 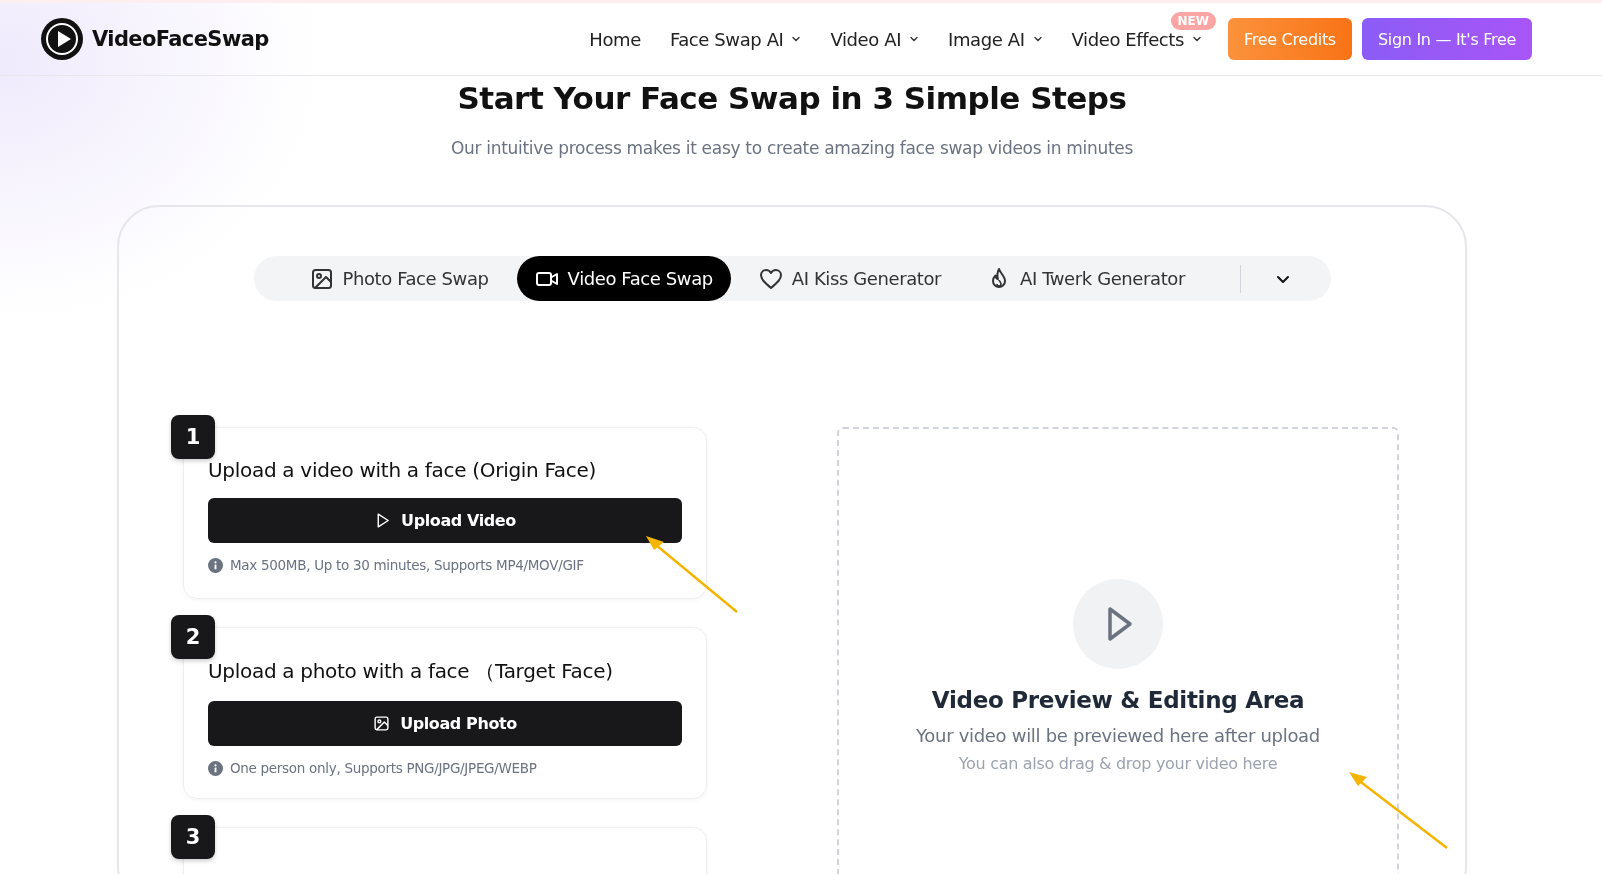 I want to click on upload-note: One person only, Supports PNG/JPG/JPEG/WEBP, so click(x=383, y=768).